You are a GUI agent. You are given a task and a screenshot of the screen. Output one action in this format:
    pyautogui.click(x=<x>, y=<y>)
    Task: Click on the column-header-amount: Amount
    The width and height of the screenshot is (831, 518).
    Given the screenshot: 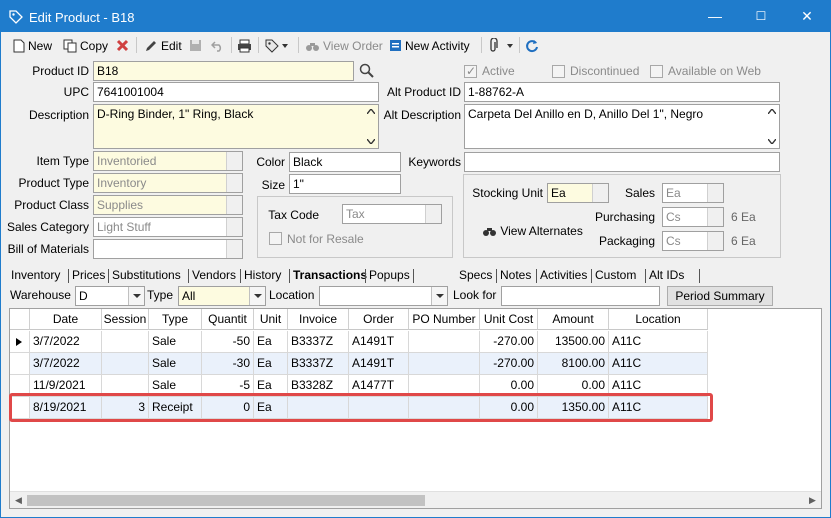 What is the action you would take?
    pyautogui.click(x=573, y=319)
    